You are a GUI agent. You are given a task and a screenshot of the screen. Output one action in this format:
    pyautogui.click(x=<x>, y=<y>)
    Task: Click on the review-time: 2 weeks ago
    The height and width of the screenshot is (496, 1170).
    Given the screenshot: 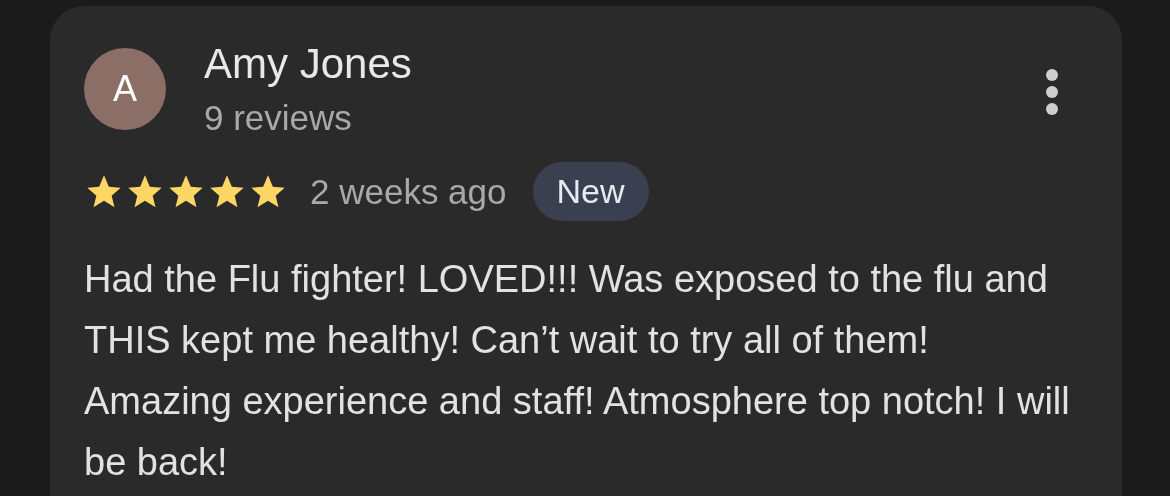 What is the action you would take?
    pyautogui.click(x=408, y=191)
    